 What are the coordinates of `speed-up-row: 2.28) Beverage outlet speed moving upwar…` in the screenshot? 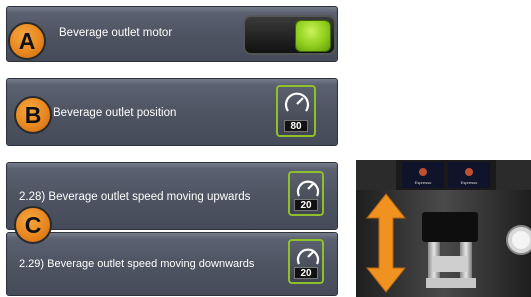 It's located at (172, 196).